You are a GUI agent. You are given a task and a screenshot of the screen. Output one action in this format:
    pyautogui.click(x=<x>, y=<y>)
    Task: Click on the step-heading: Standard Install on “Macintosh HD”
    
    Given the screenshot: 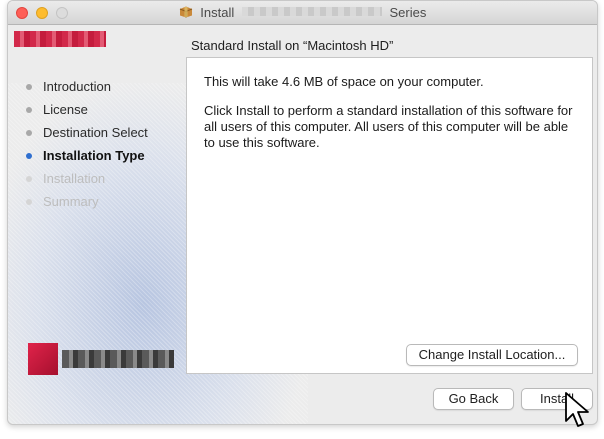 What is the action you would take?
    pyautogui.click(x=292, y=45)
    